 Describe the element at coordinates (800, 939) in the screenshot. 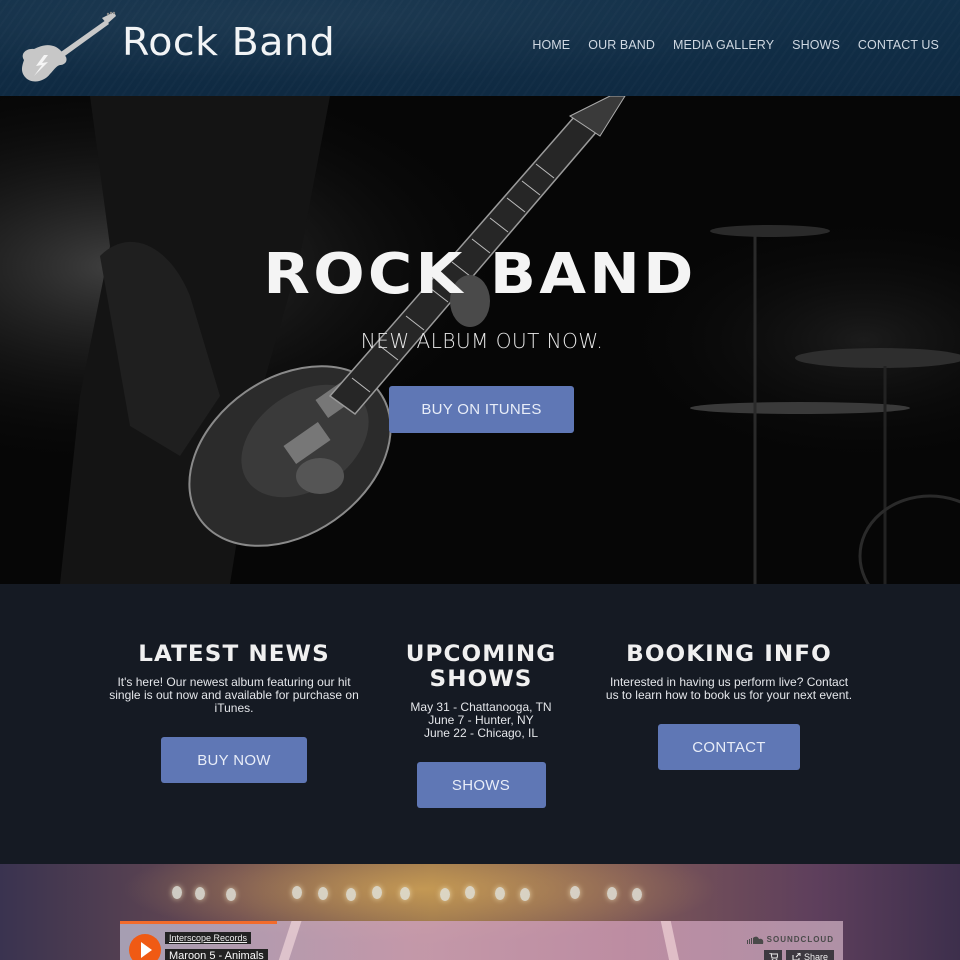

I see `soundcloud-brand-text: SOUNDCLOUD` at that location.